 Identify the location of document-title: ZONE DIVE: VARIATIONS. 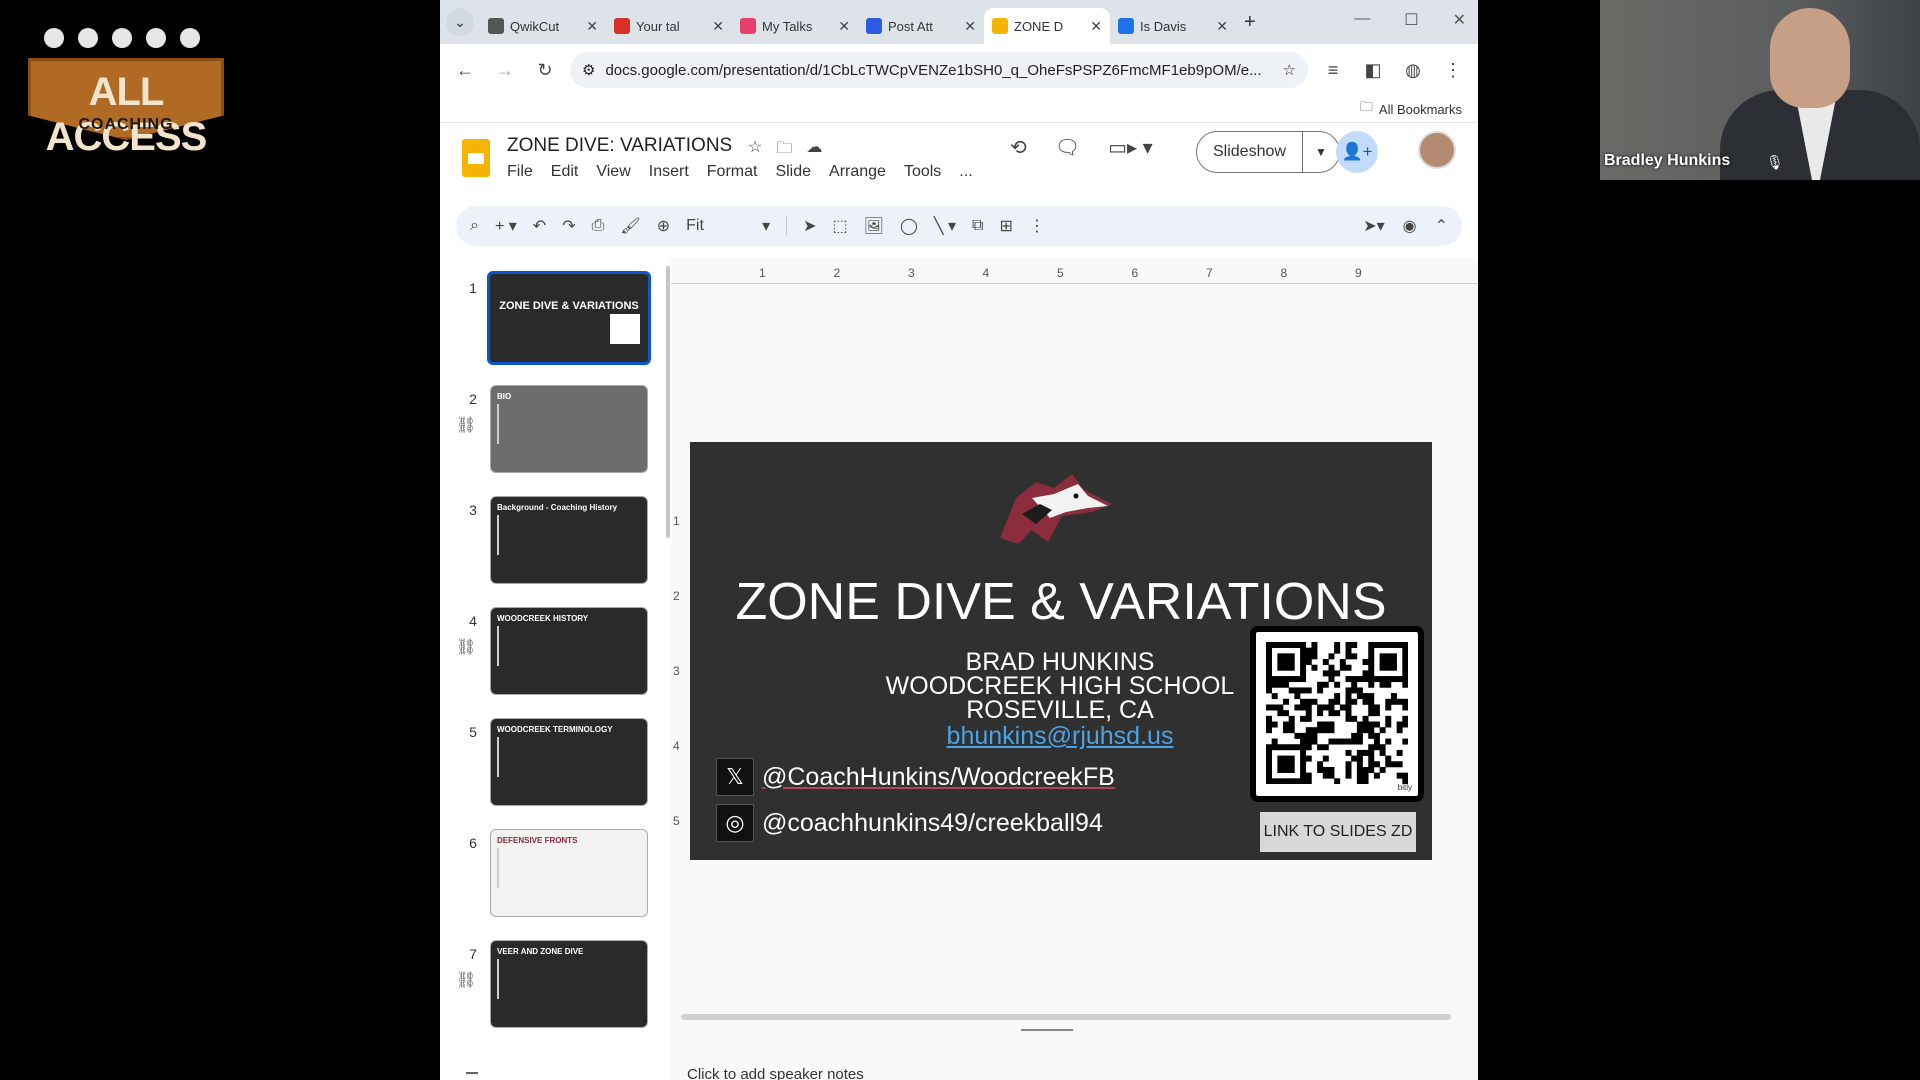
(619, 146).